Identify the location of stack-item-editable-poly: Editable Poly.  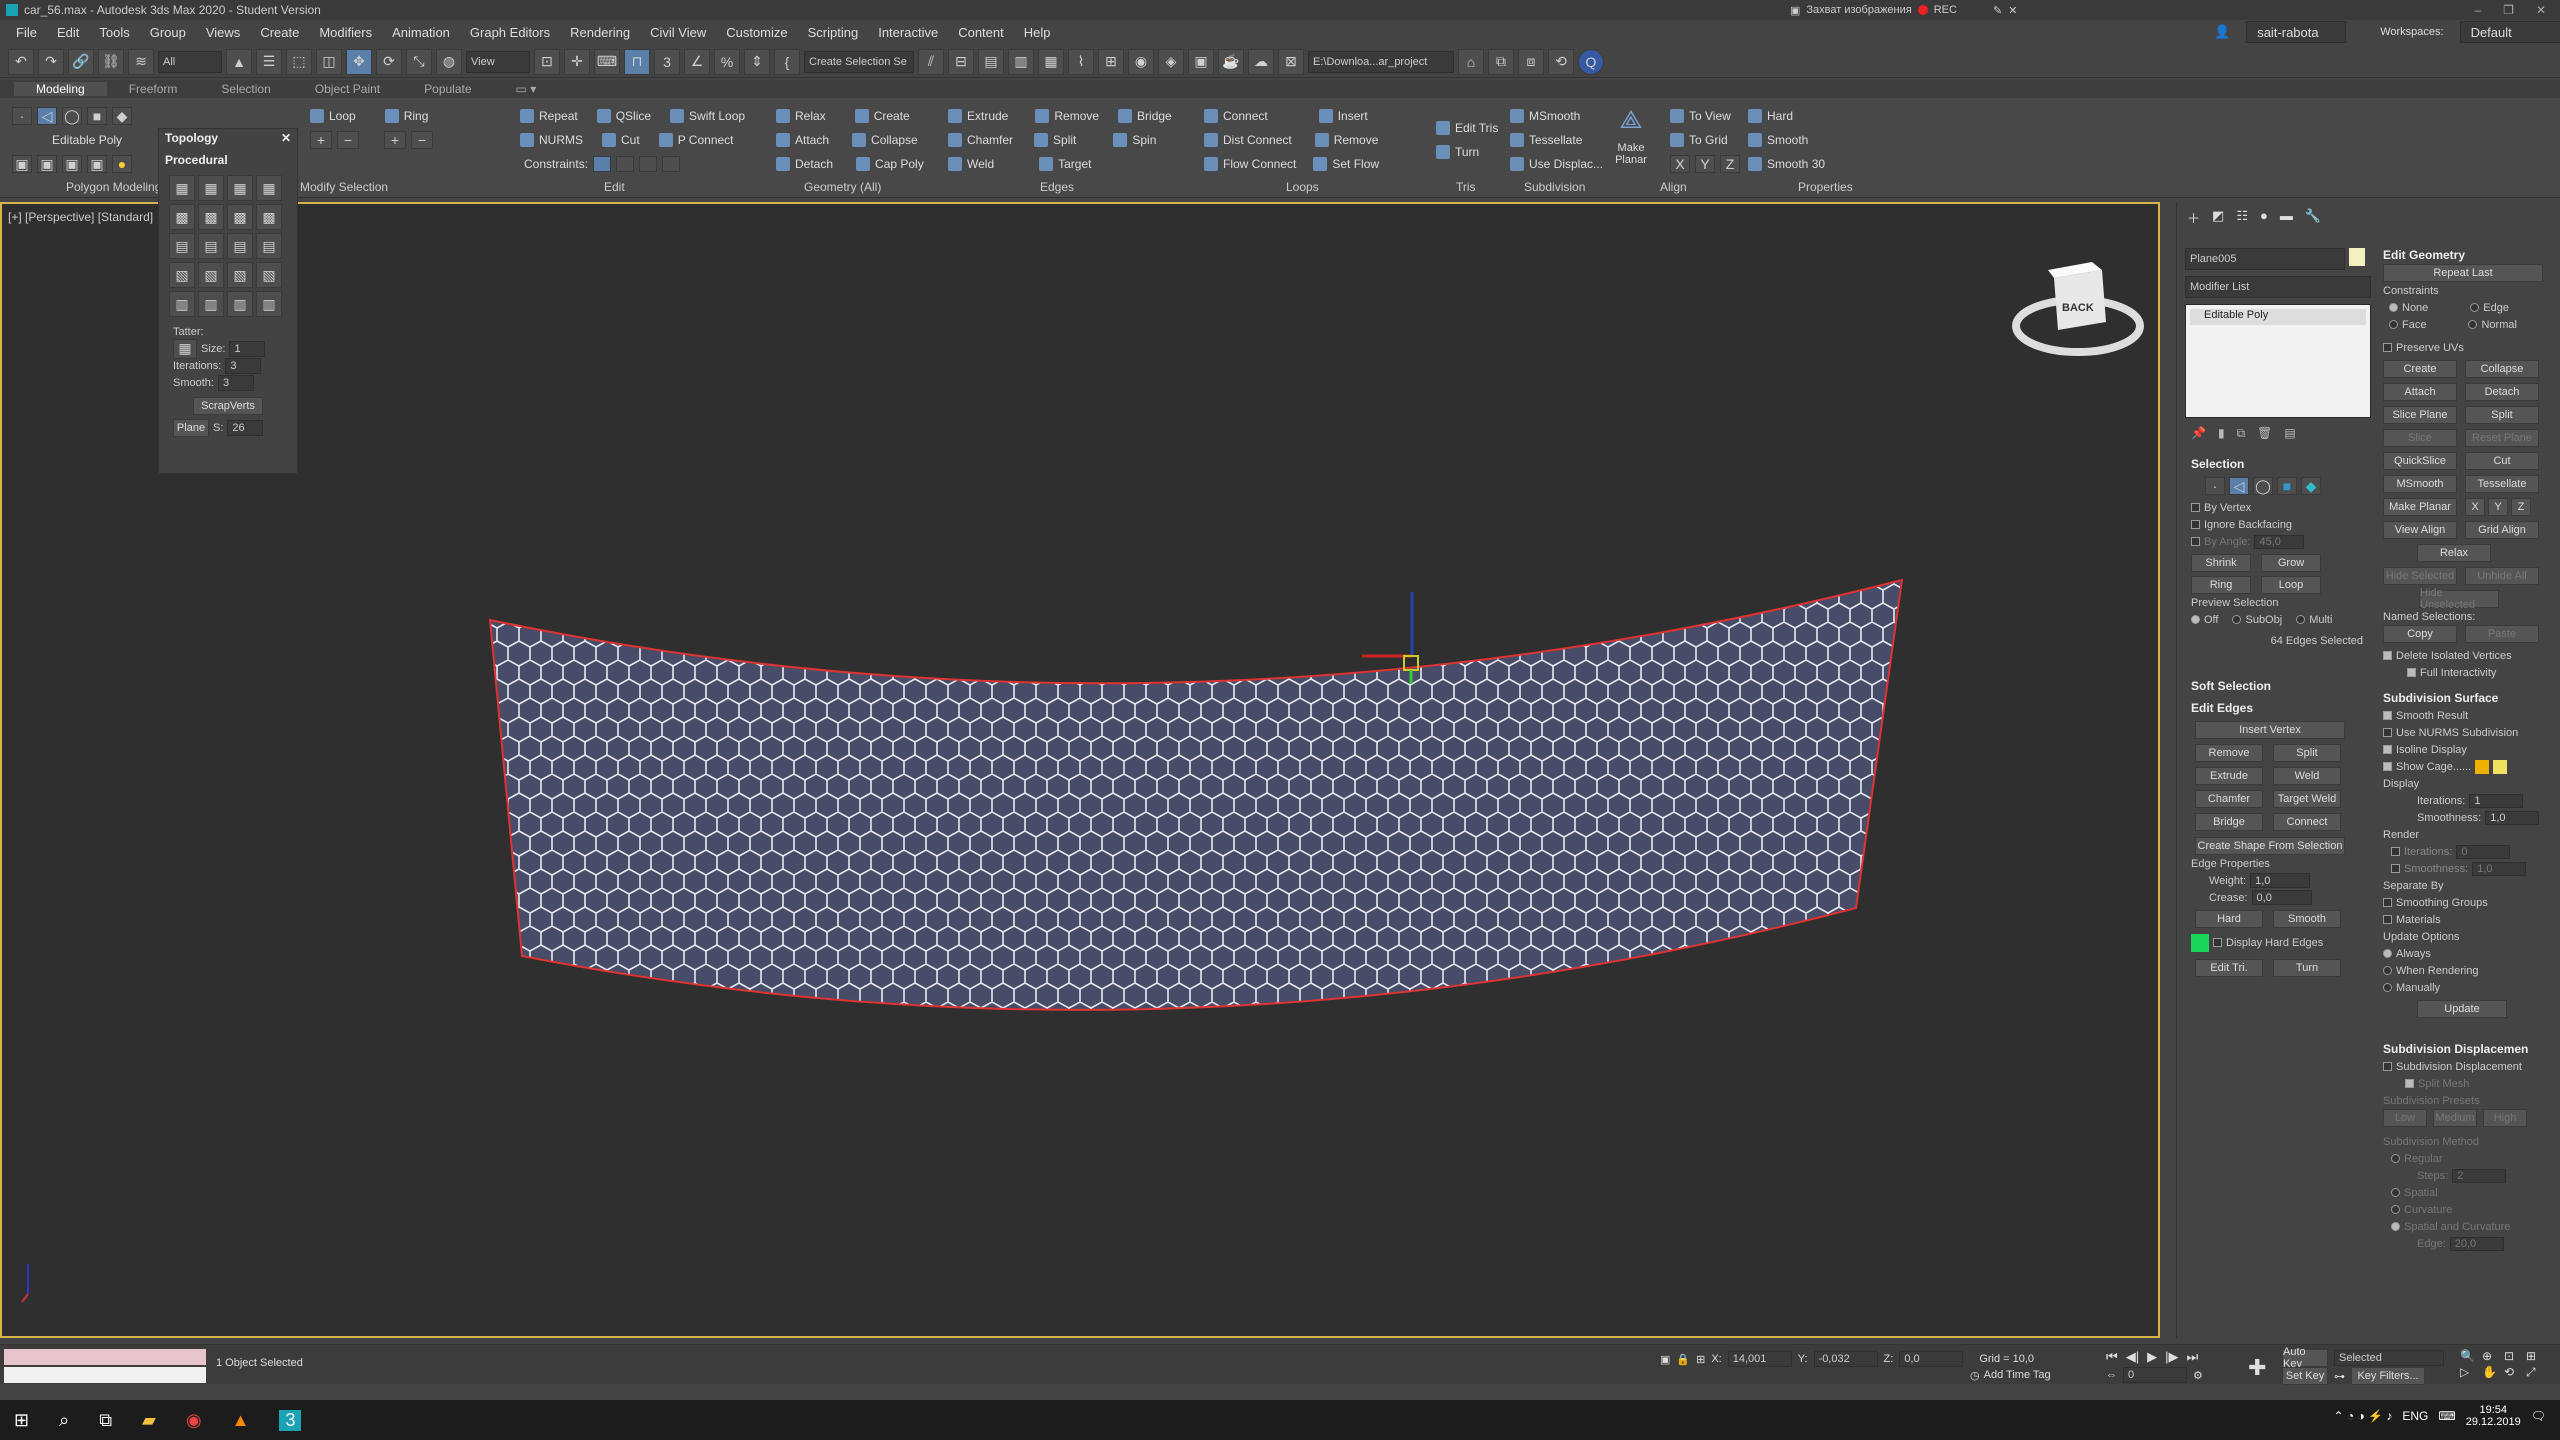
(2278, 317).